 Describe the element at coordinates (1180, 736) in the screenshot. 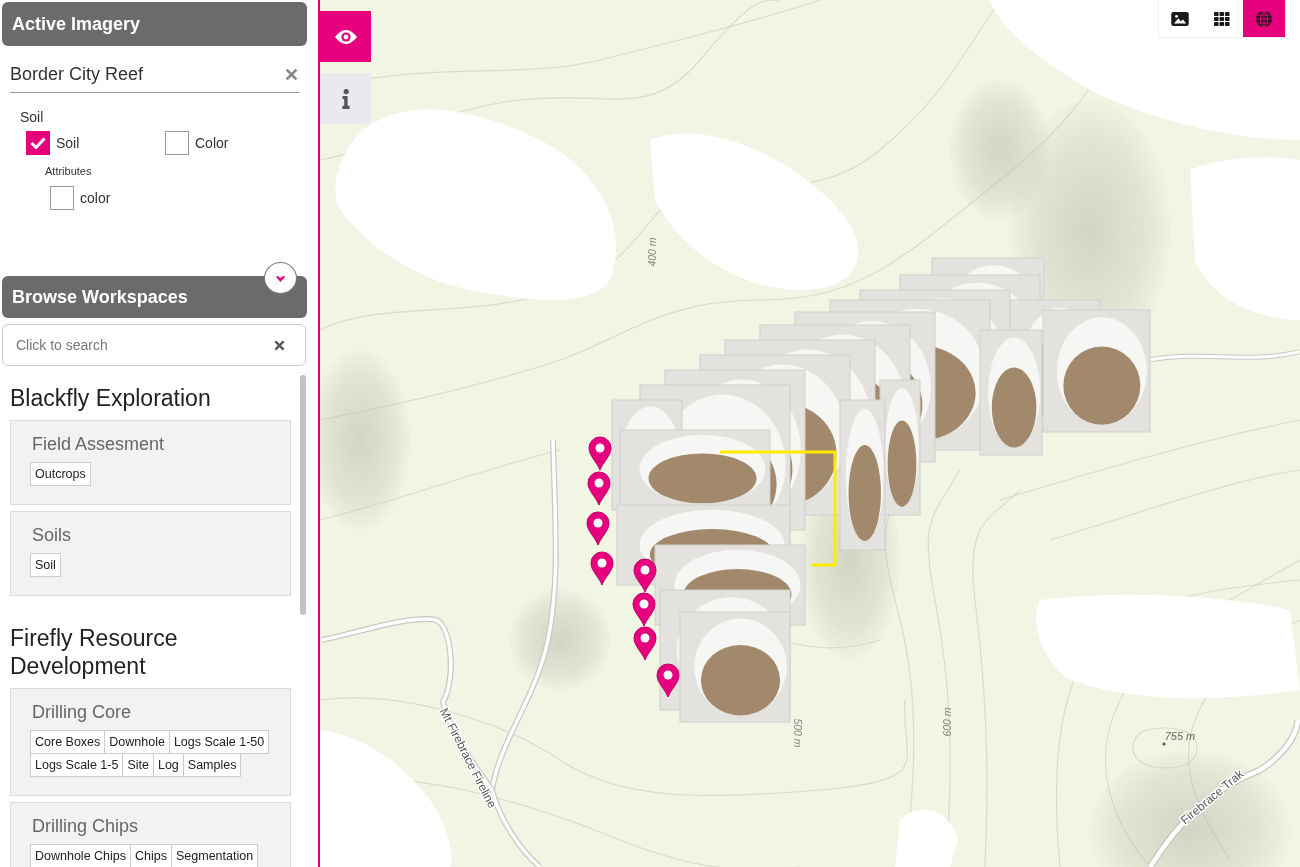

I see `elevation-label: 755 m` at that location.